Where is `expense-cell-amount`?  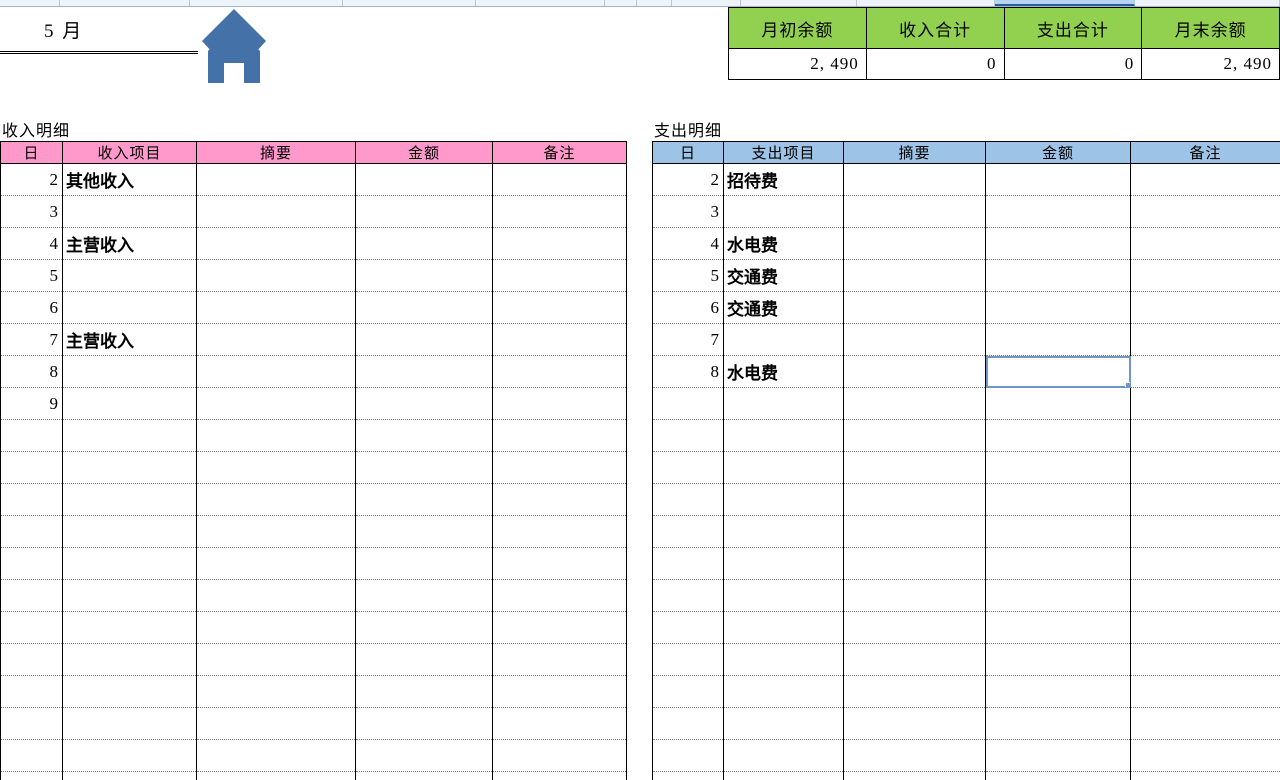
expense-cell-amount is located at coordinates (1058, 691).